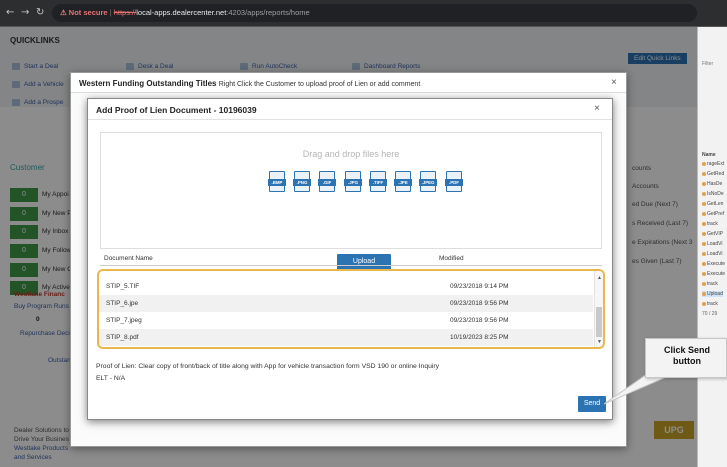 The height and width of the screenshot is (467, 727). I want to click on devtools-summary: 70 / 29, so click(710, 314).